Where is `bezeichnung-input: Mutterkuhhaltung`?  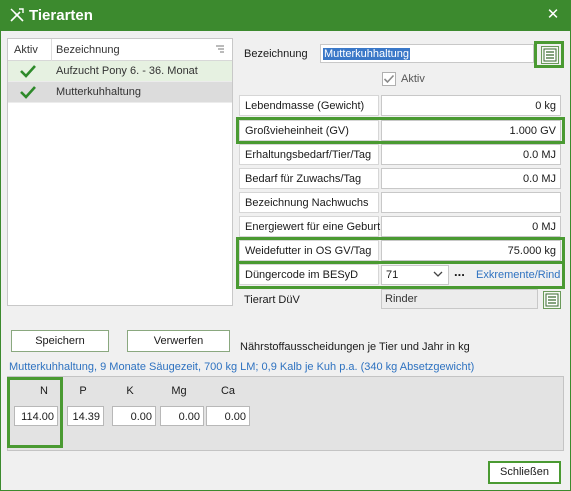
bezeichnung-input: Mutterkuhhaltung is located at coordinates (427, 53).